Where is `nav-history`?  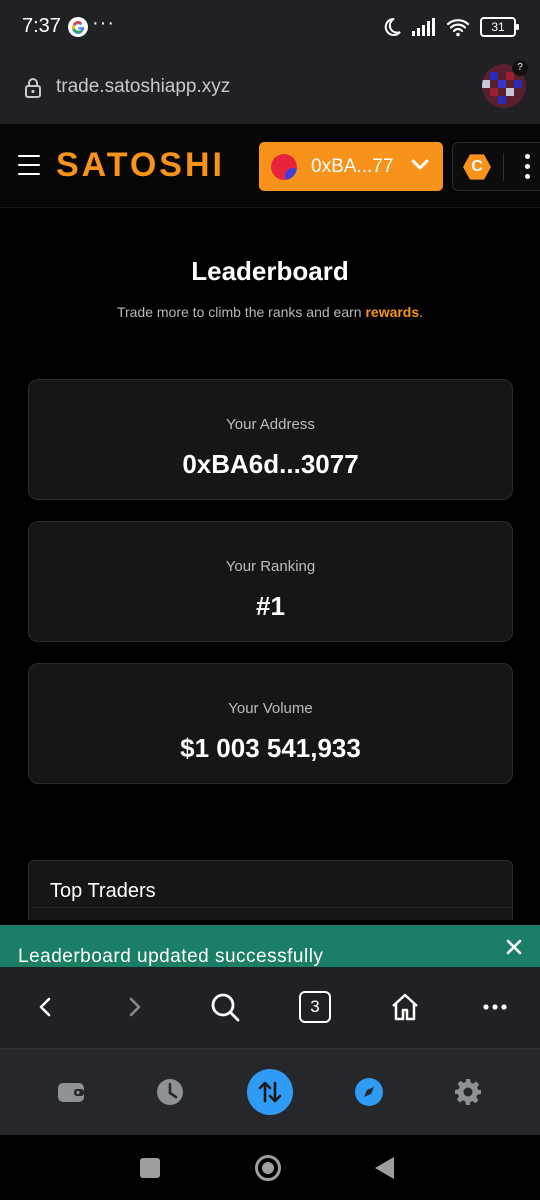
nav-history is located at coordinates (170, 1092).